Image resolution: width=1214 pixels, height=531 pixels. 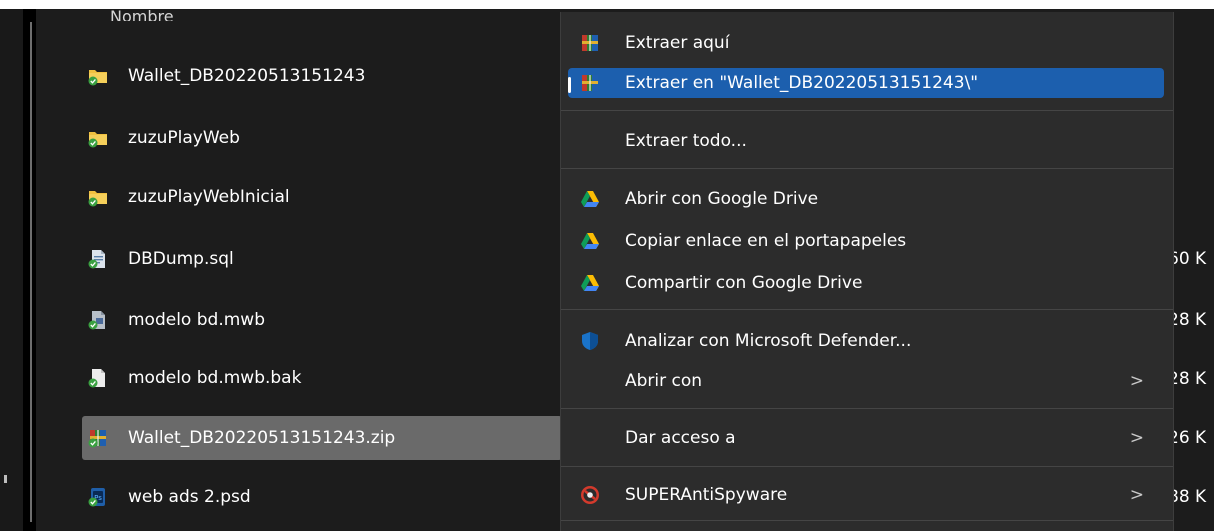 I want to click on file-row-wallet-folder: Wallet_DB20220513151243, so click(x=322, y=76).